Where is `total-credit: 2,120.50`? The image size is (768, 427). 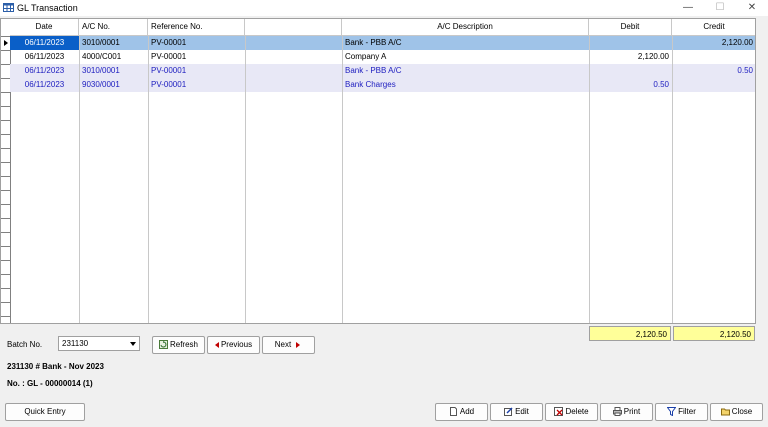
total-credit: 2,120.50 is located at coordinates (714, 333).